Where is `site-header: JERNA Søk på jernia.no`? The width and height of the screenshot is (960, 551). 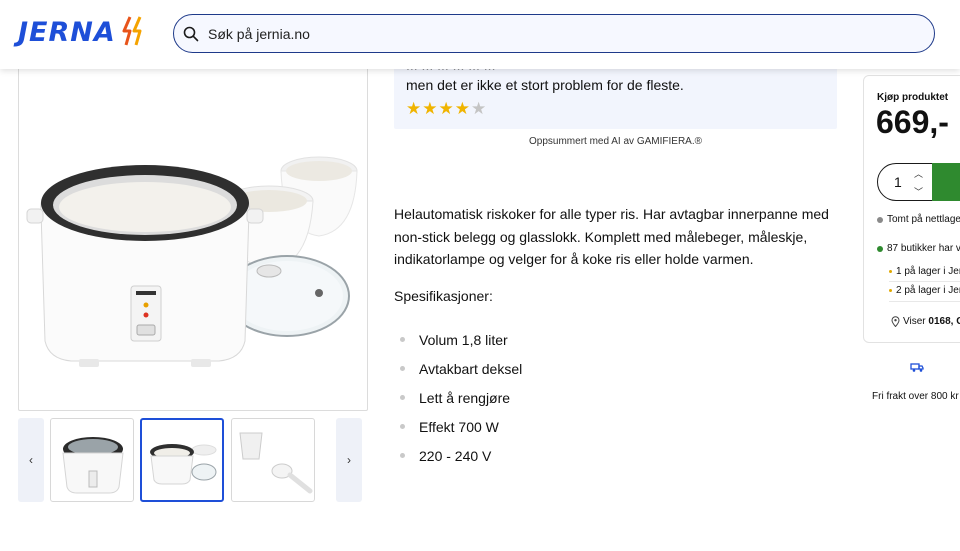
site-header: JERNA Søk på jernia.no is located at coordinates (480, 34).